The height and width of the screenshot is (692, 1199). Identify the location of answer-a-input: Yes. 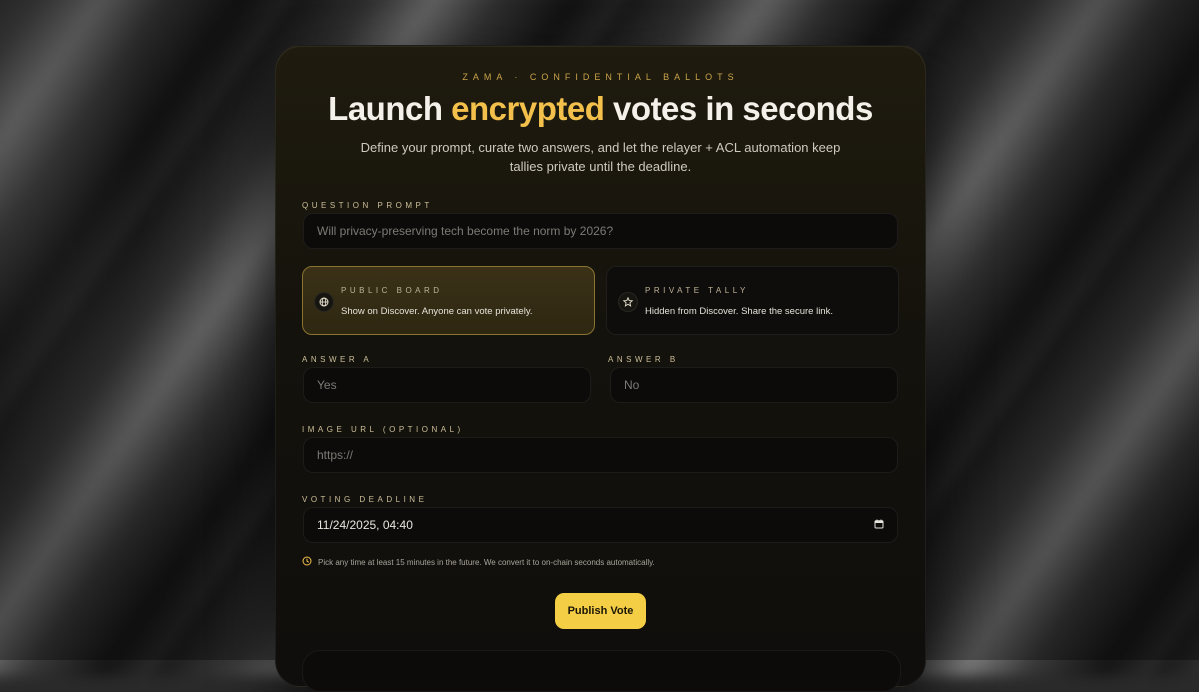
(447, 385).